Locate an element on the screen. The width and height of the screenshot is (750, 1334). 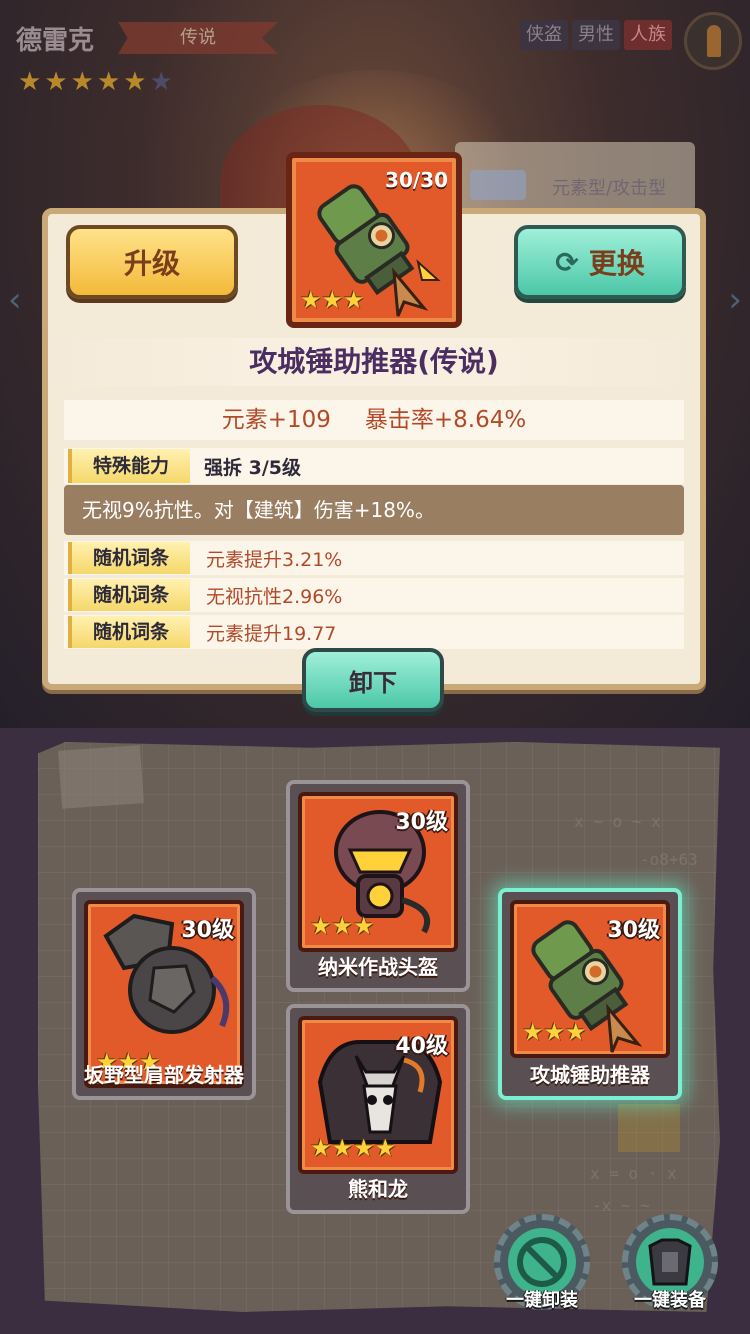
random-affix-row: 随机词条 元素提升19.77 is located at coordinates (374, 632).